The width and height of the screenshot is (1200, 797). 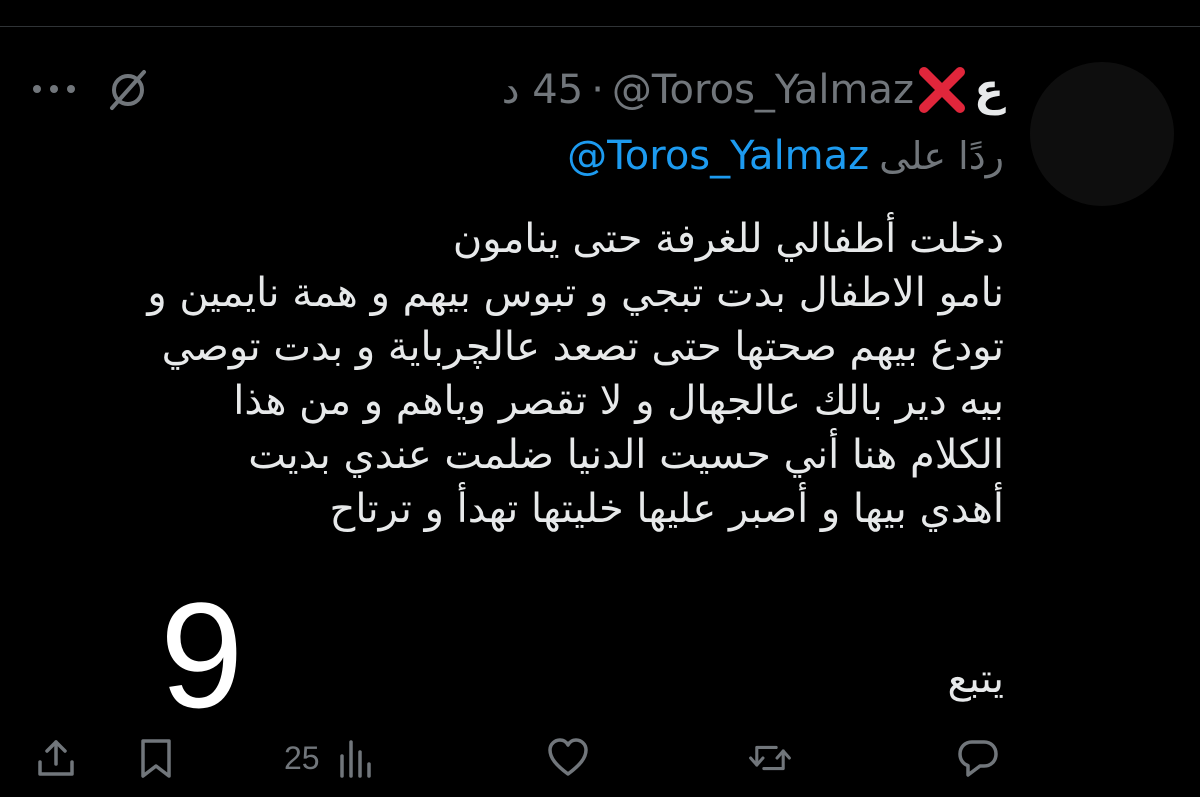 I want to click on views-count: 25, so click(x=302, y=757).